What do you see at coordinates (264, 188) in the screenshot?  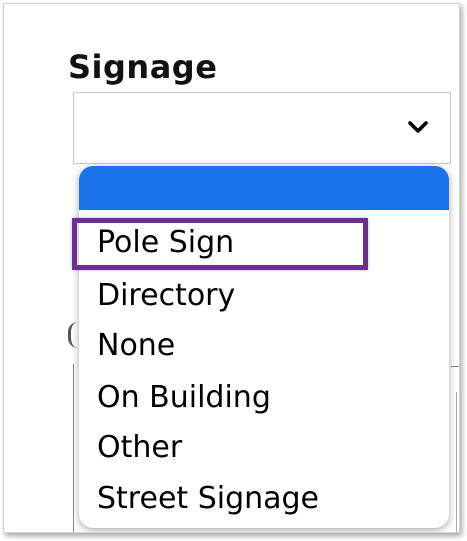 I see `dropdown-option-blank` at bounding box center [264, 188].